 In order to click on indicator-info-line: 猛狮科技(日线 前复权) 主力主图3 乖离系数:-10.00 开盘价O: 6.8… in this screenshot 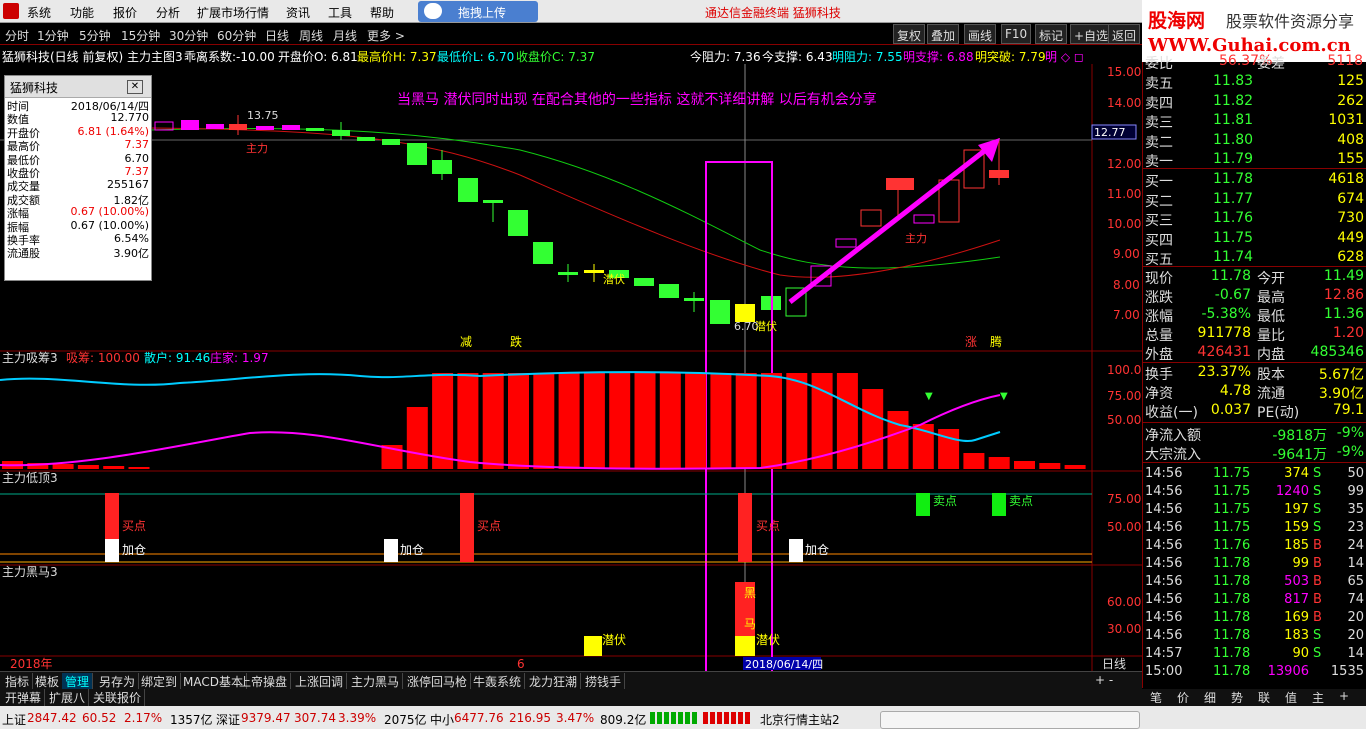, I will do `click(571, 55)`.